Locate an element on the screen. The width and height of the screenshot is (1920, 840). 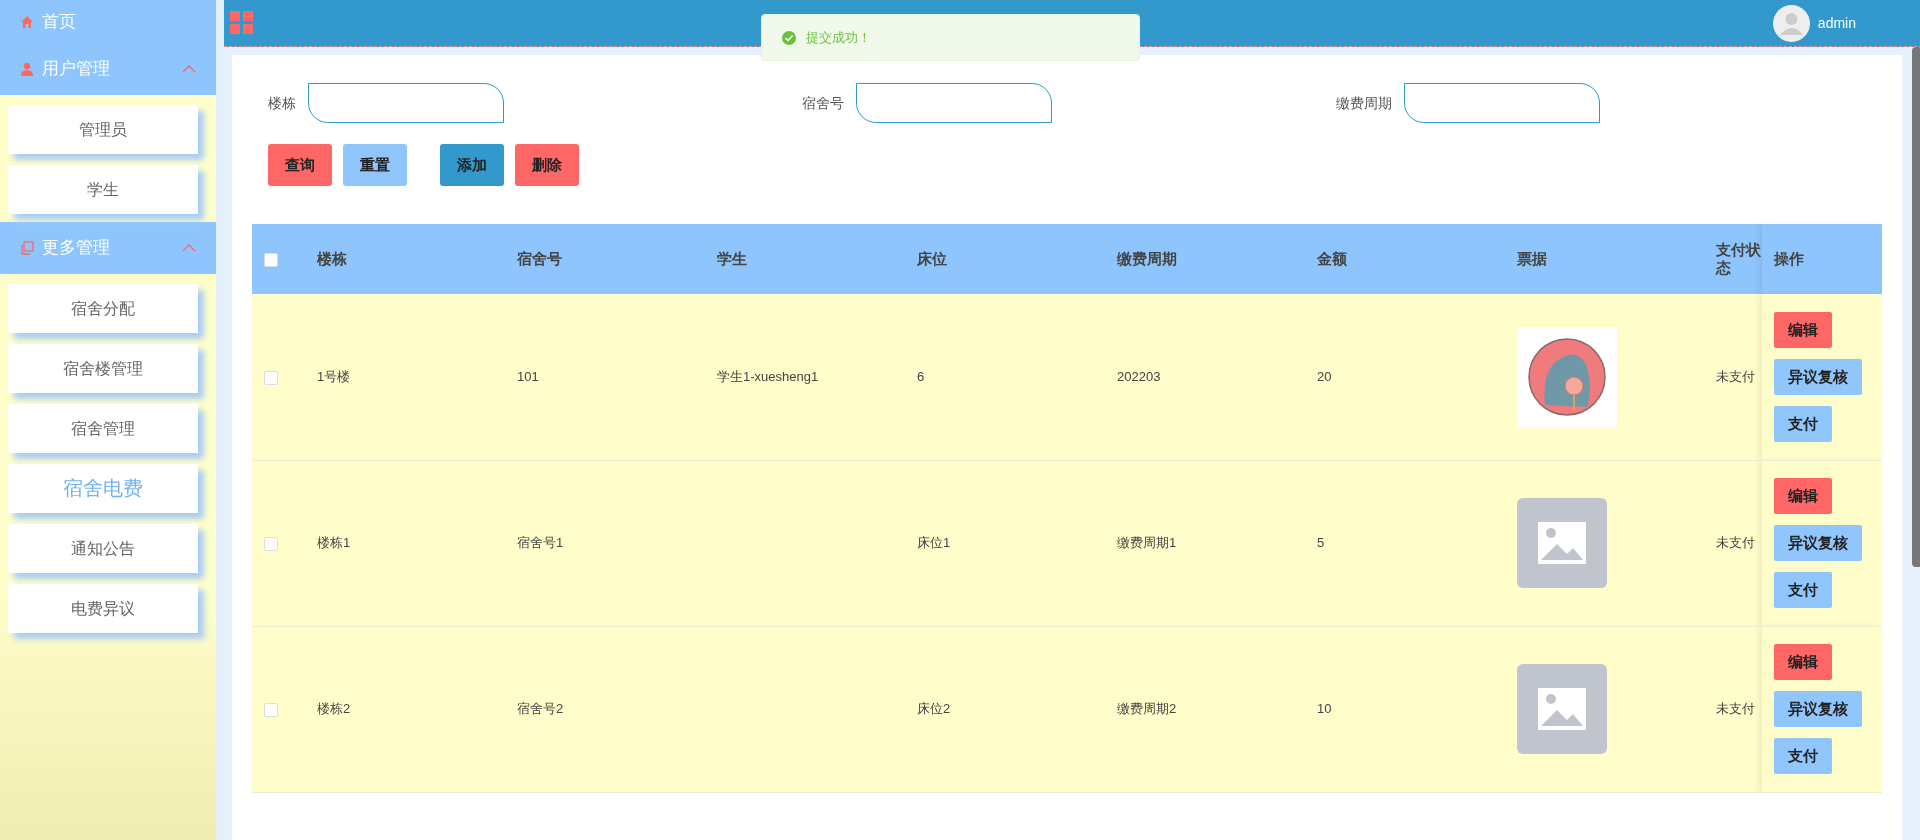
menu-item: 宿舍分配 is located at coordinates (103, 308).